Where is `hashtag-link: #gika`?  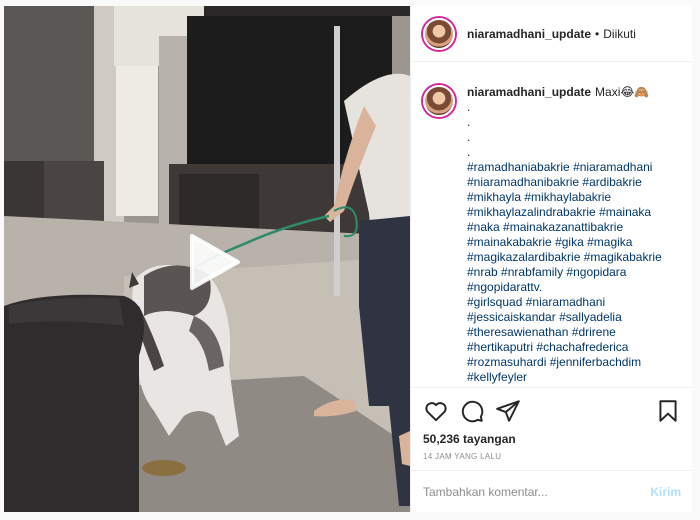
hashtag-link: #gika is located at coordinates (569, 242).